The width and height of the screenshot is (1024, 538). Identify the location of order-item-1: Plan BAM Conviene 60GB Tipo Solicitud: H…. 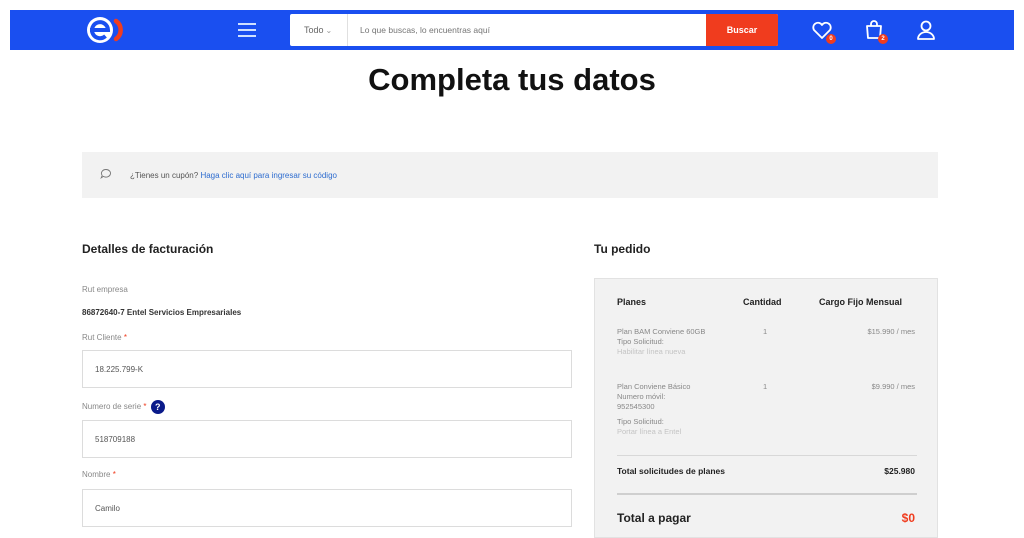
(664, 342).